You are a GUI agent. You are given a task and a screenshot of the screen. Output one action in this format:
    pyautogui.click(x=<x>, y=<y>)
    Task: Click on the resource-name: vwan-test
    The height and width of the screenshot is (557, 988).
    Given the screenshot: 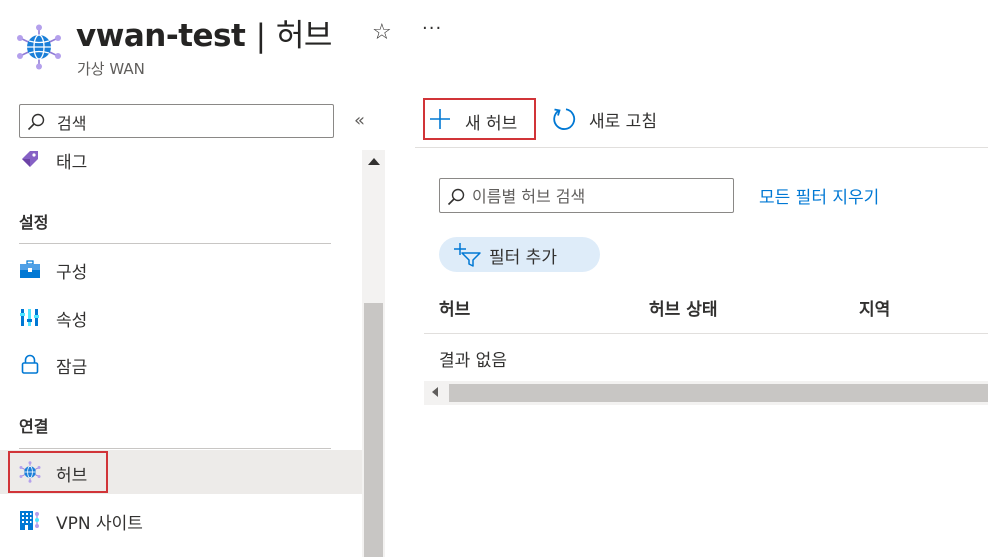 What is the action you would take?
    pyautogui.click(x=161, y=36)
    